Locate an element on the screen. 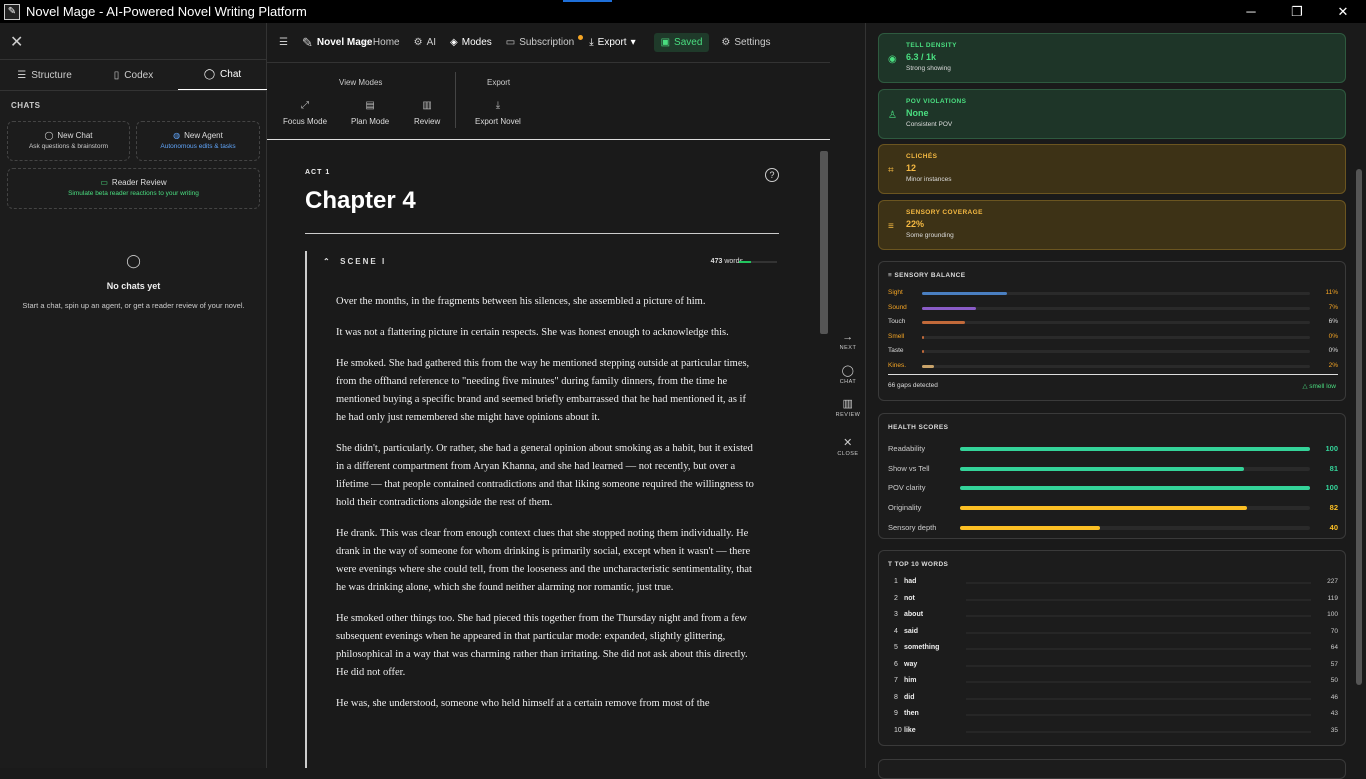  nav-ai: ⚙ AI is located at coordinates (425, 42).